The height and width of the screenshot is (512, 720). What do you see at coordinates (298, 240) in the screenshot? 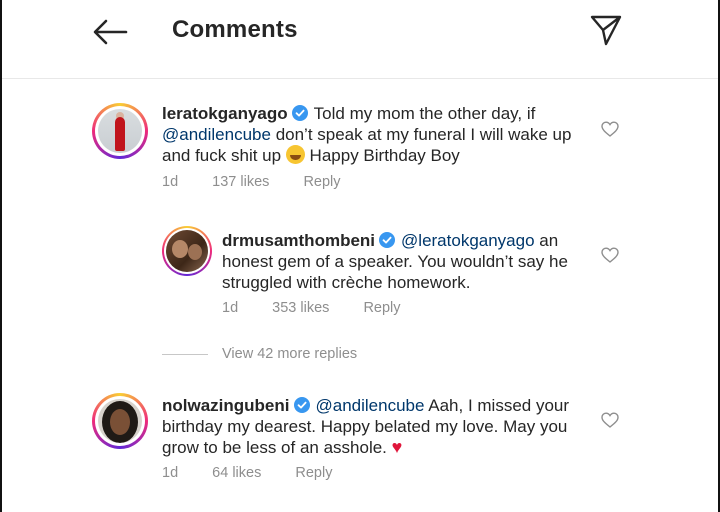
I see `comment-username: drmusamthombeni` at bounding box center [298, 240].